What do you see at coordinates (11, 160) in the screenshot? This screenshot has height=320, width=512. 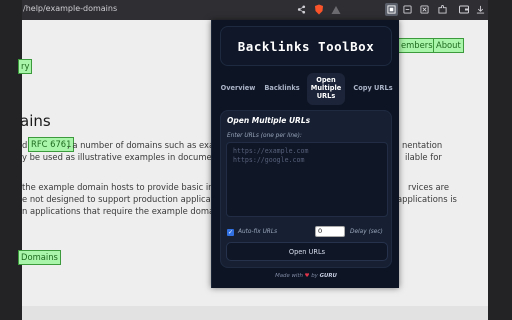 I see `window-left-edge` at bounding box center [11, 160].